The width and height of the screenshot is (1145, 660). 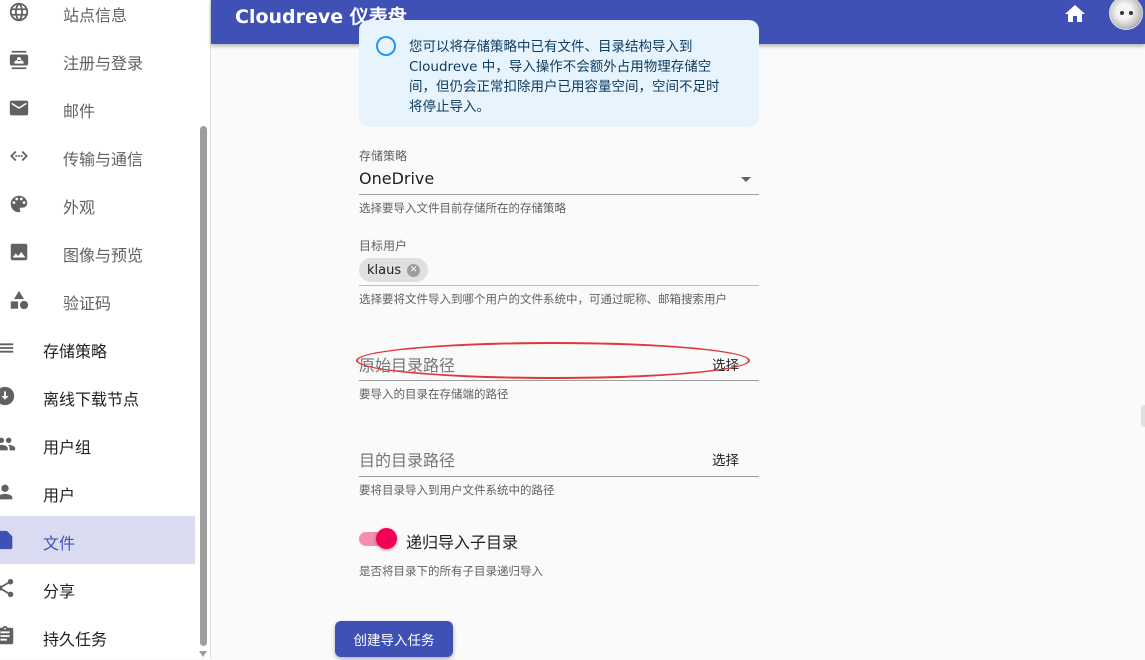 I want to click on contact-card-icon, so click(x=19, y=60).